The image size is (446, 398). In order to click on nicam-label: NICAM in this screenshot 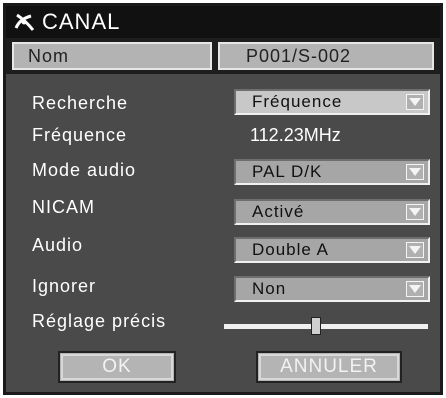, I will do `click(63, 207)`.